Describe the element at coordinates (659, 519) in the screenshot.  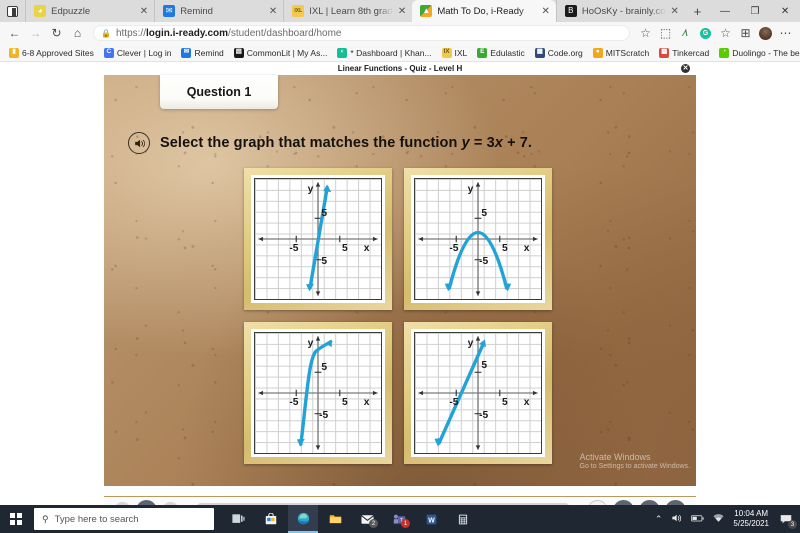
I see `show-hidden-icons-chevron-icon: ⌃` at that location.